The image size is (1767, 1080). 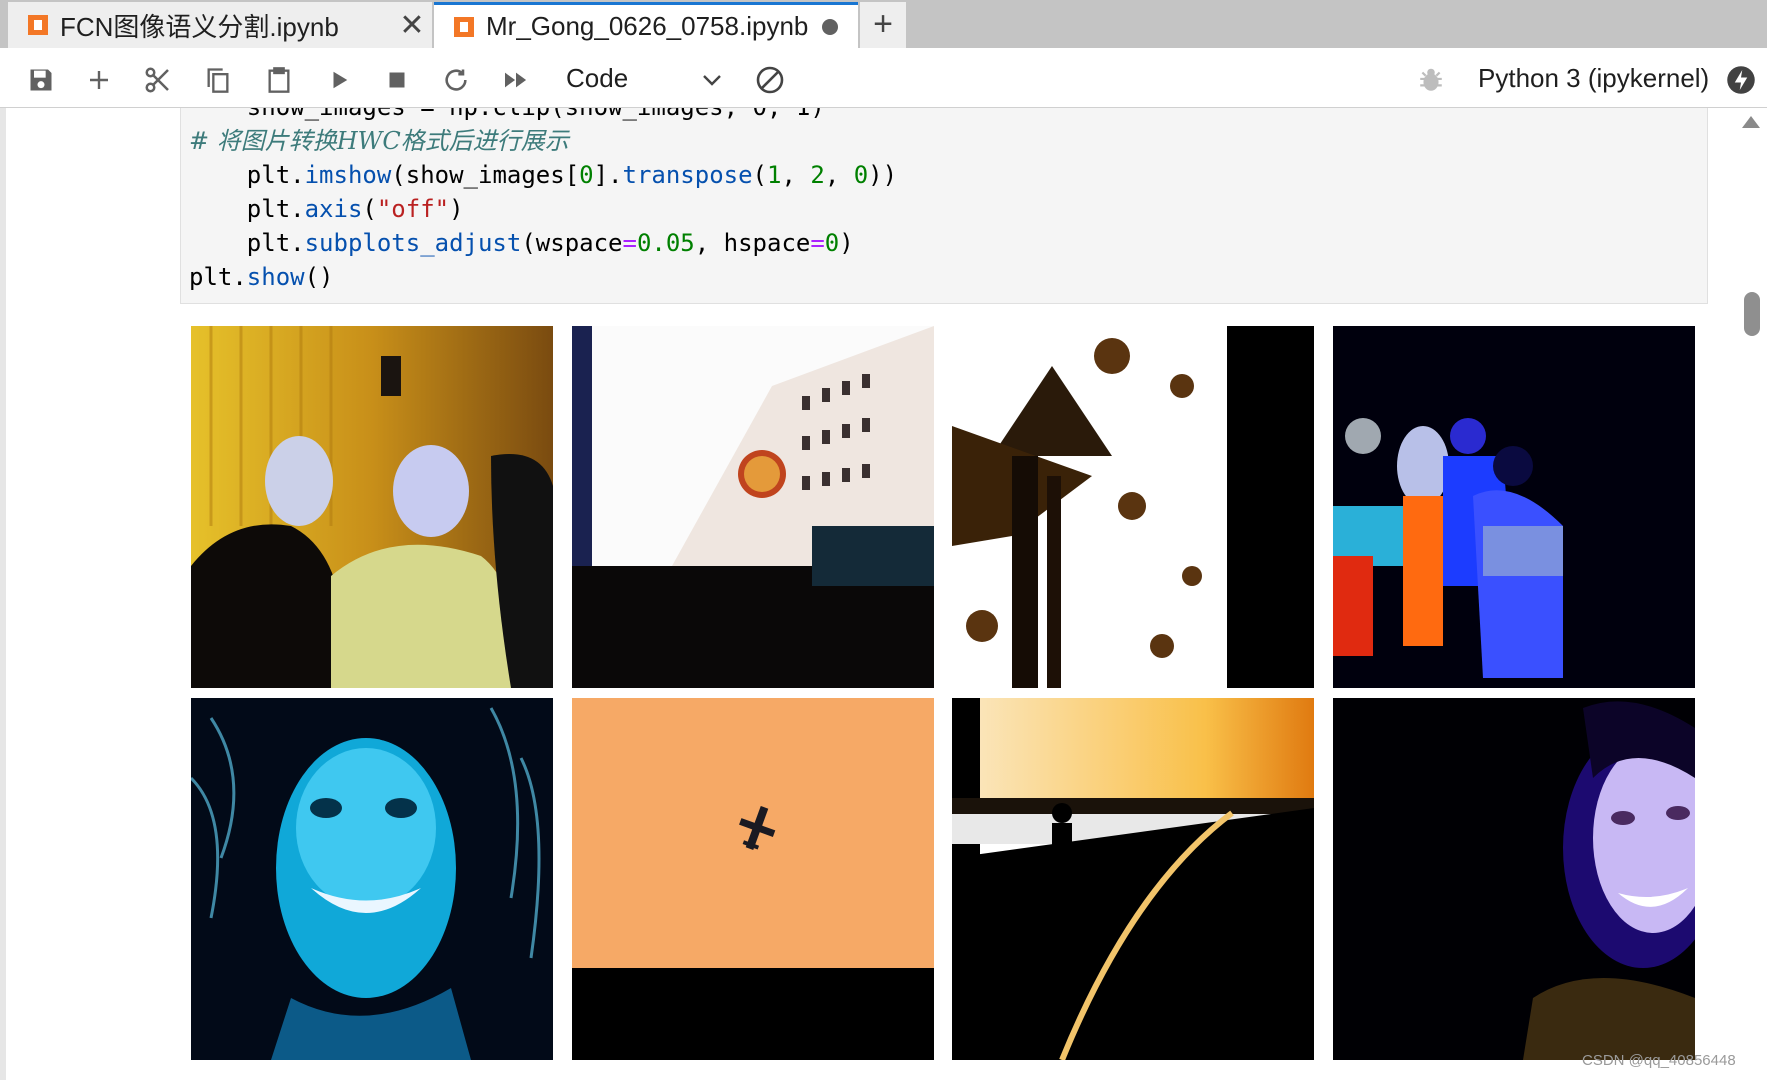 What do you see at coordinates (597, 77) in the screenshot?
I see `cell-type-value: Code` at bounding box center [597, 77].